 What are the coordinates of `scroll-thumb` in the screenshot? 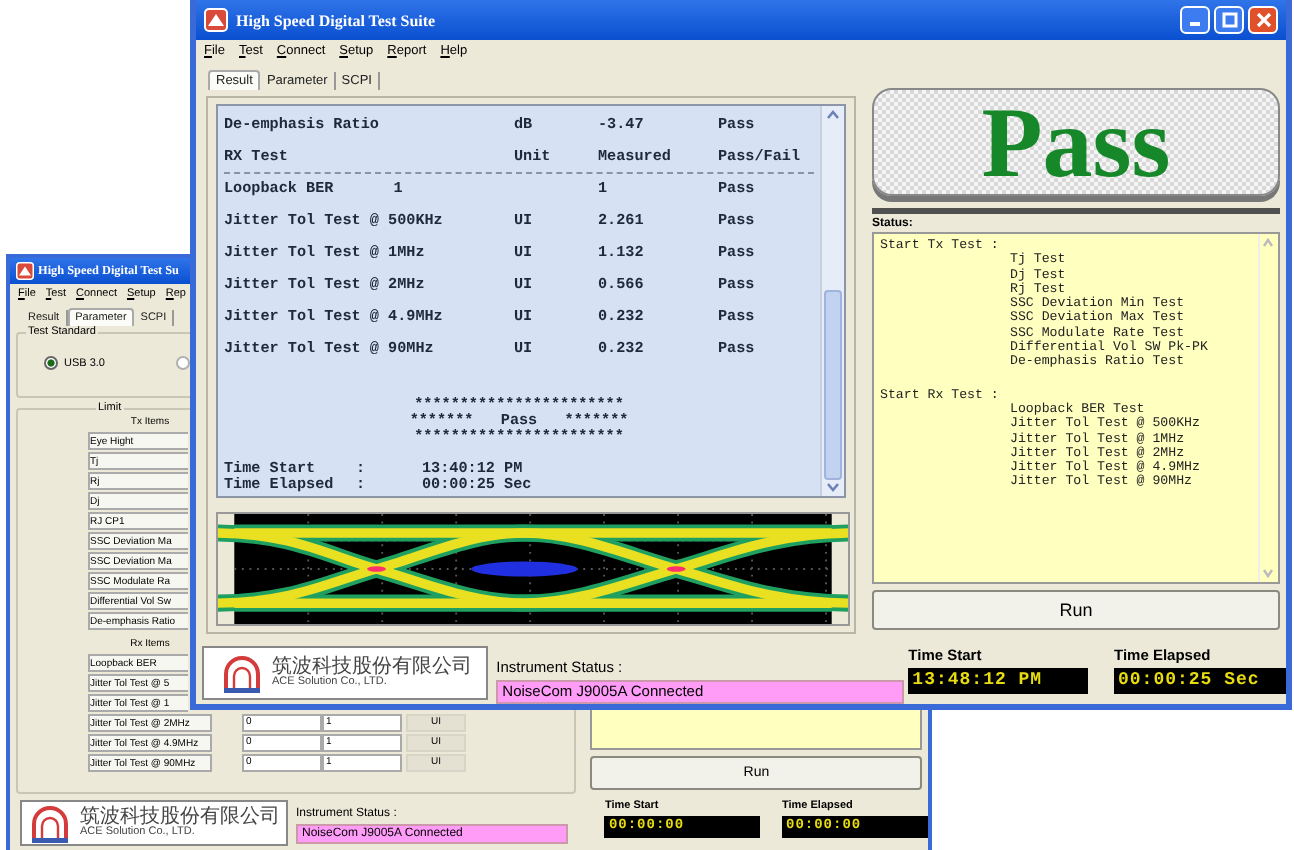 It's located at (833, 385).